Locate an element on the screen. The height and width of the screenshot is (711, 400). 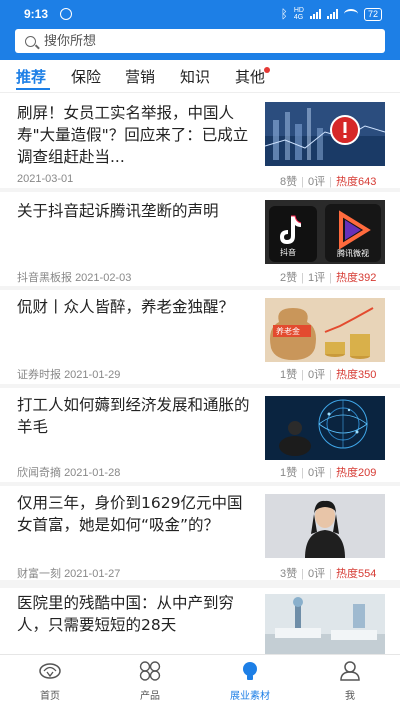
nav-products-label: 产品 is located at coordinates (150, 696).